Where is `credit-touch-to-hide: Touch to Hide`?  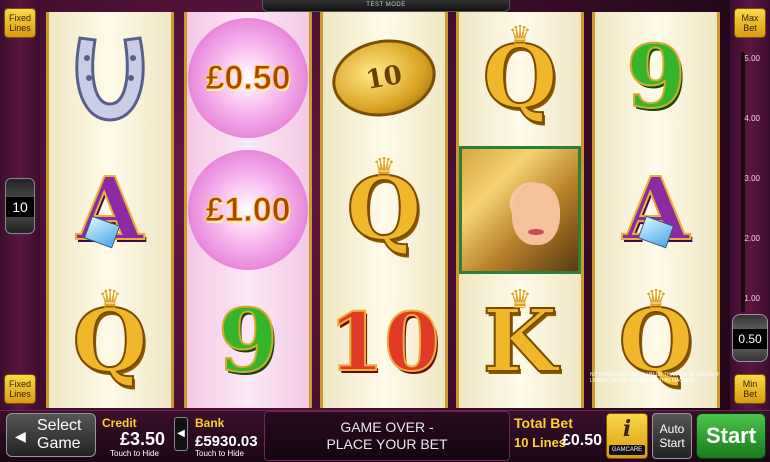 credit-touch-to-hide: Touch to Hide is located at coordinates (134, 453).